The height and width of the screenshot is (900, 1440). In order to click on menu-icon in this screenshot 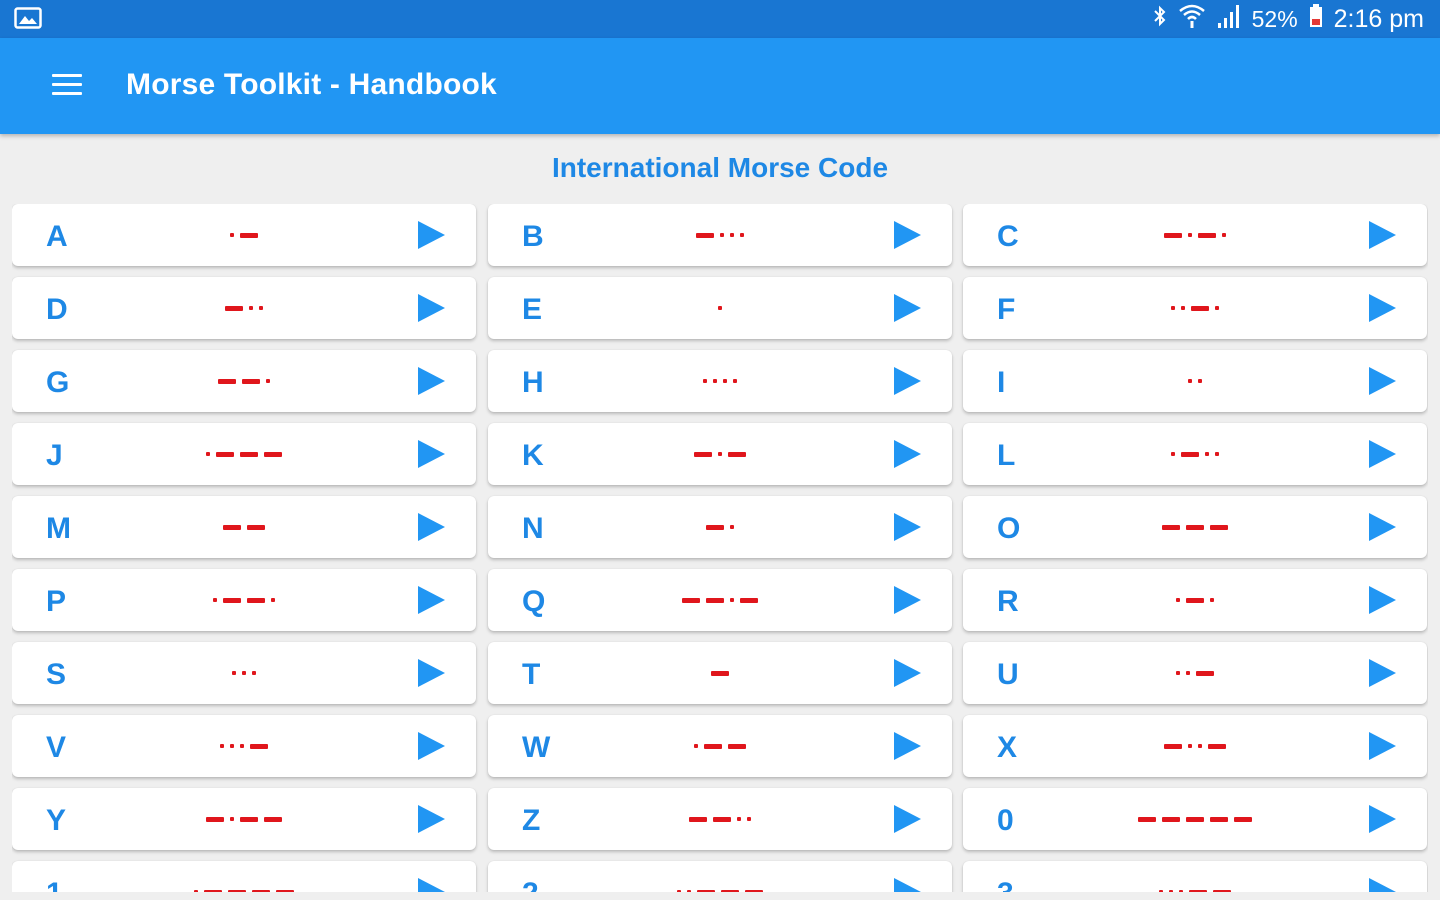, I will do `click(67, 86)`.